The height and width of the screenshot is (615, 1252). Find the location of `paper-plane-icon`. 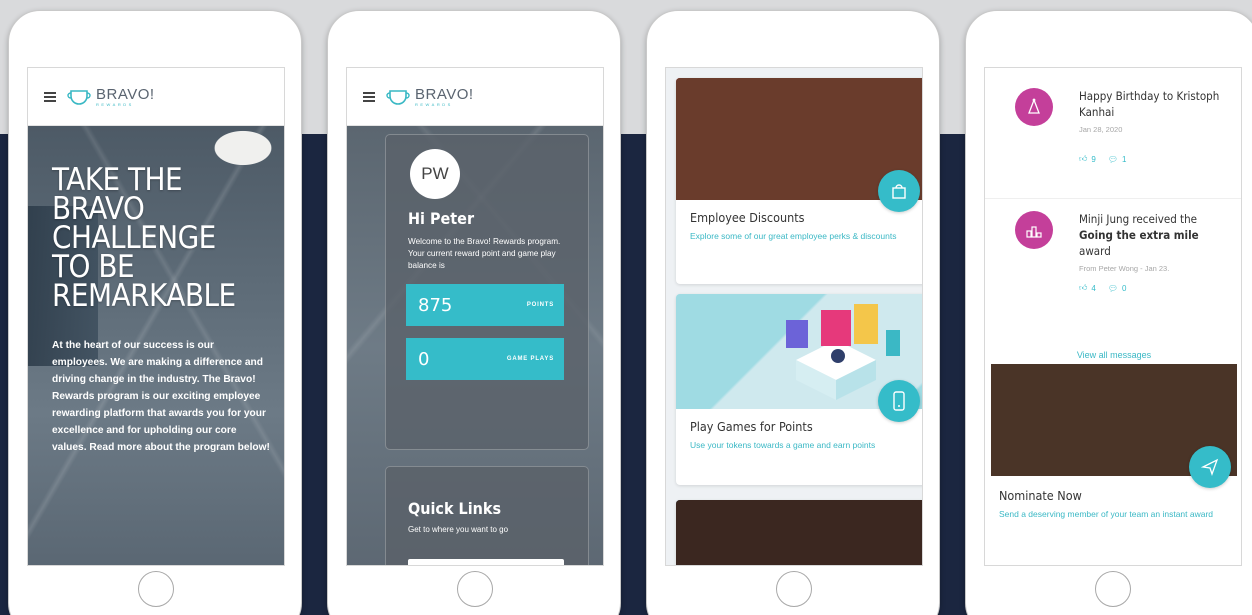

paper-plane-icon is located at coordinates (1210, 467).